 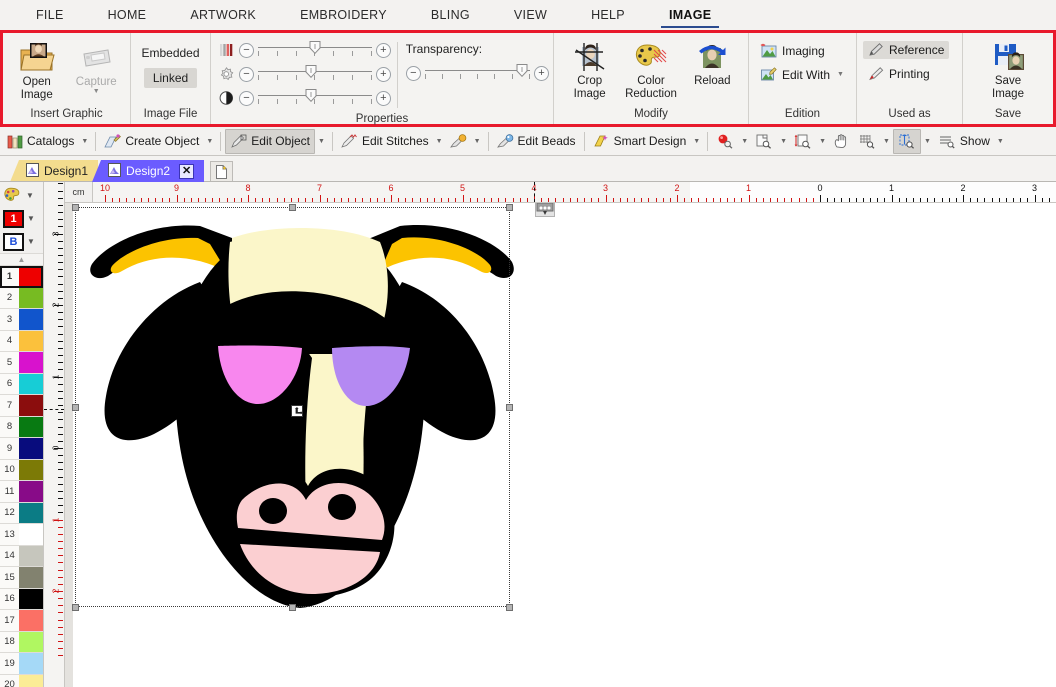 I want to click on palette-color-7: 7, so click(x=21, y=406).